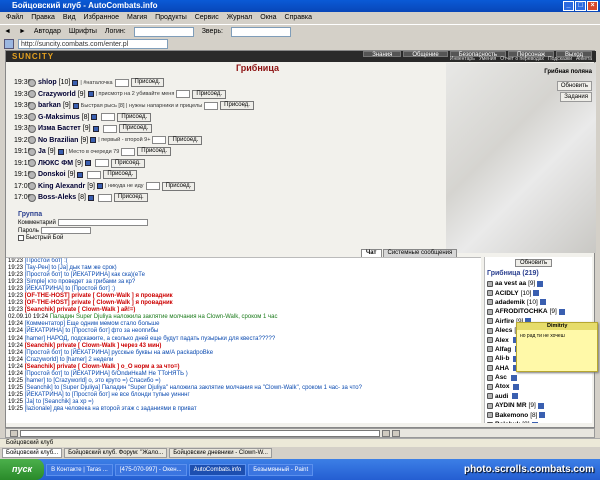 Image resolution: width=600 pixels, height=480 pixels. I want to click on url-input: http://suncity.combats.com/enter.pl, so click(93, 44).